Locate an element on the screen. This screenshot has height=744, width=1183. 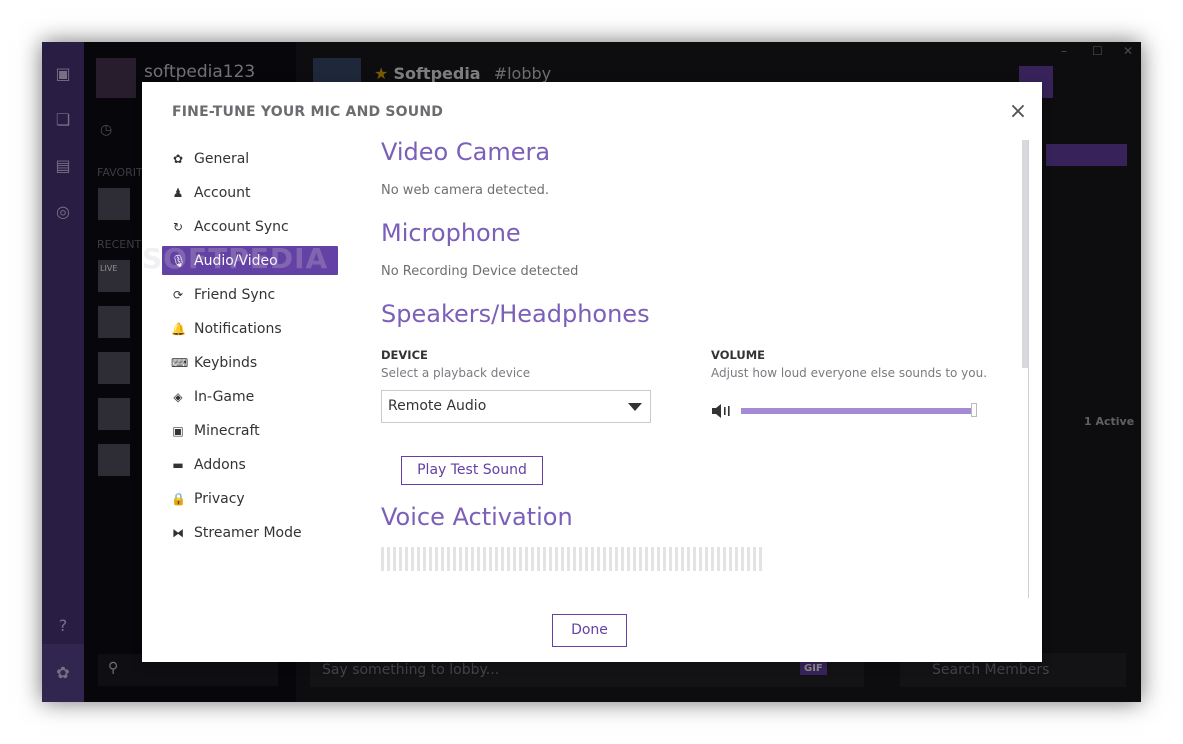
nav-item-addons: ▬ Addons is located at coordinates (250, 464).